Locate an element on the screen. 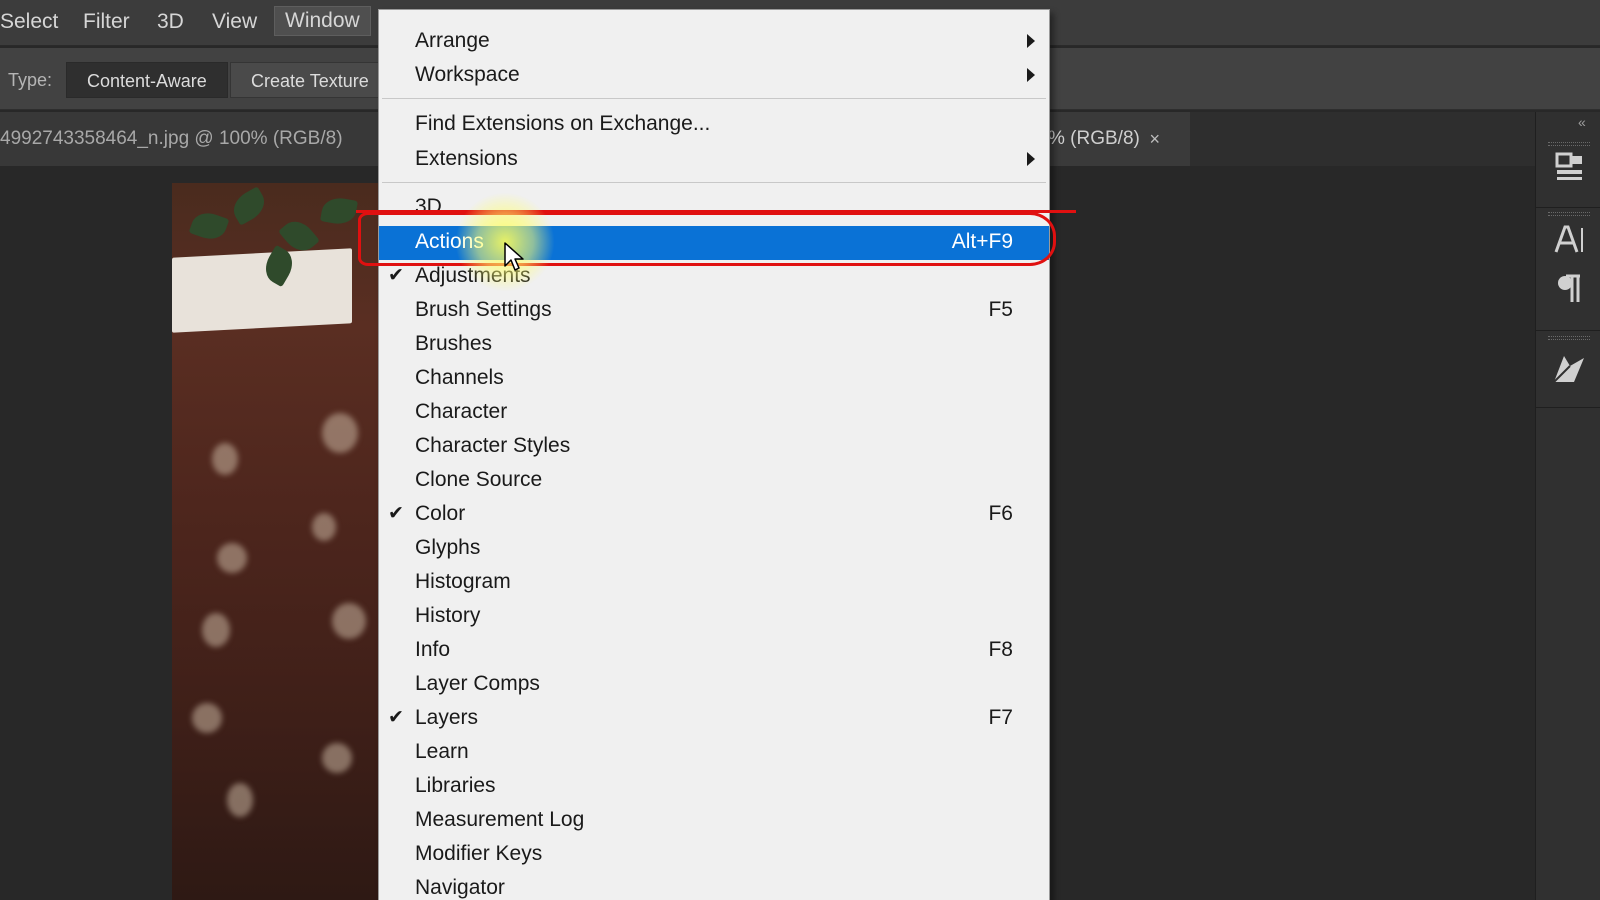 The width and height of the screenshot is (1600, 900). menu-item-label: Brushes is located at coordinates (454, 343).